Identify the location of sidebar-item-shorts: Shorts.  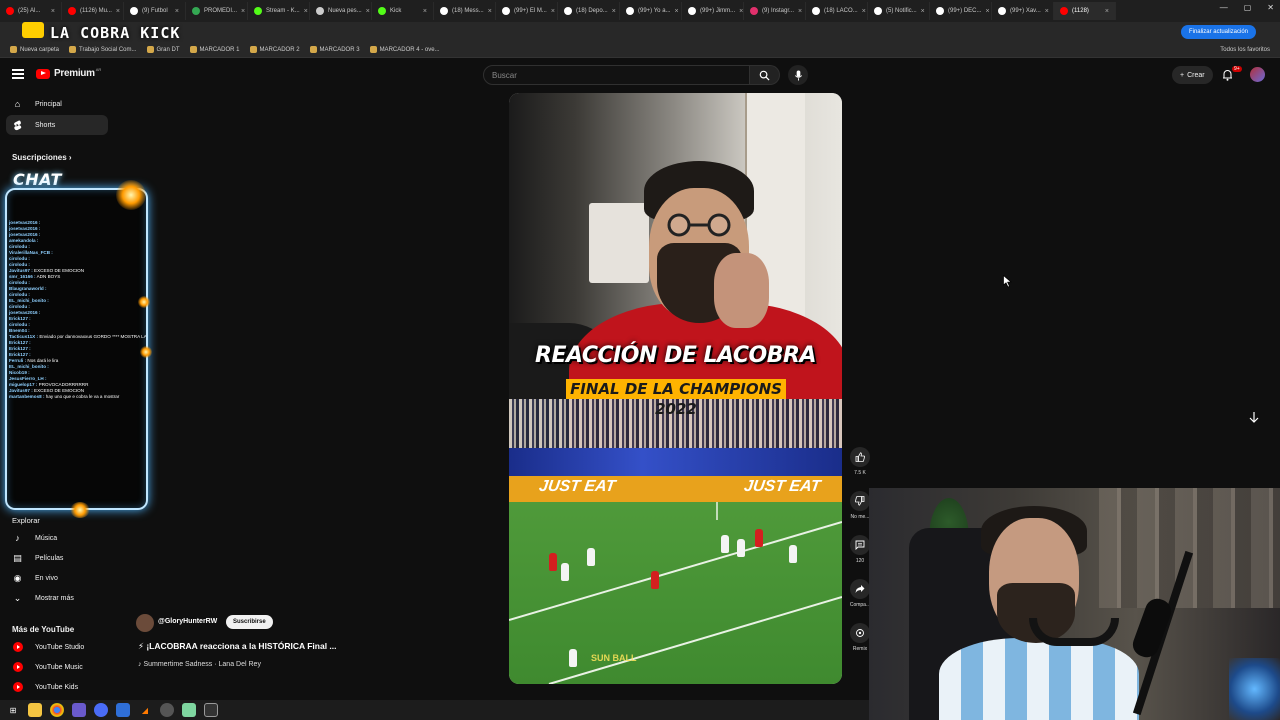
(57, 125).